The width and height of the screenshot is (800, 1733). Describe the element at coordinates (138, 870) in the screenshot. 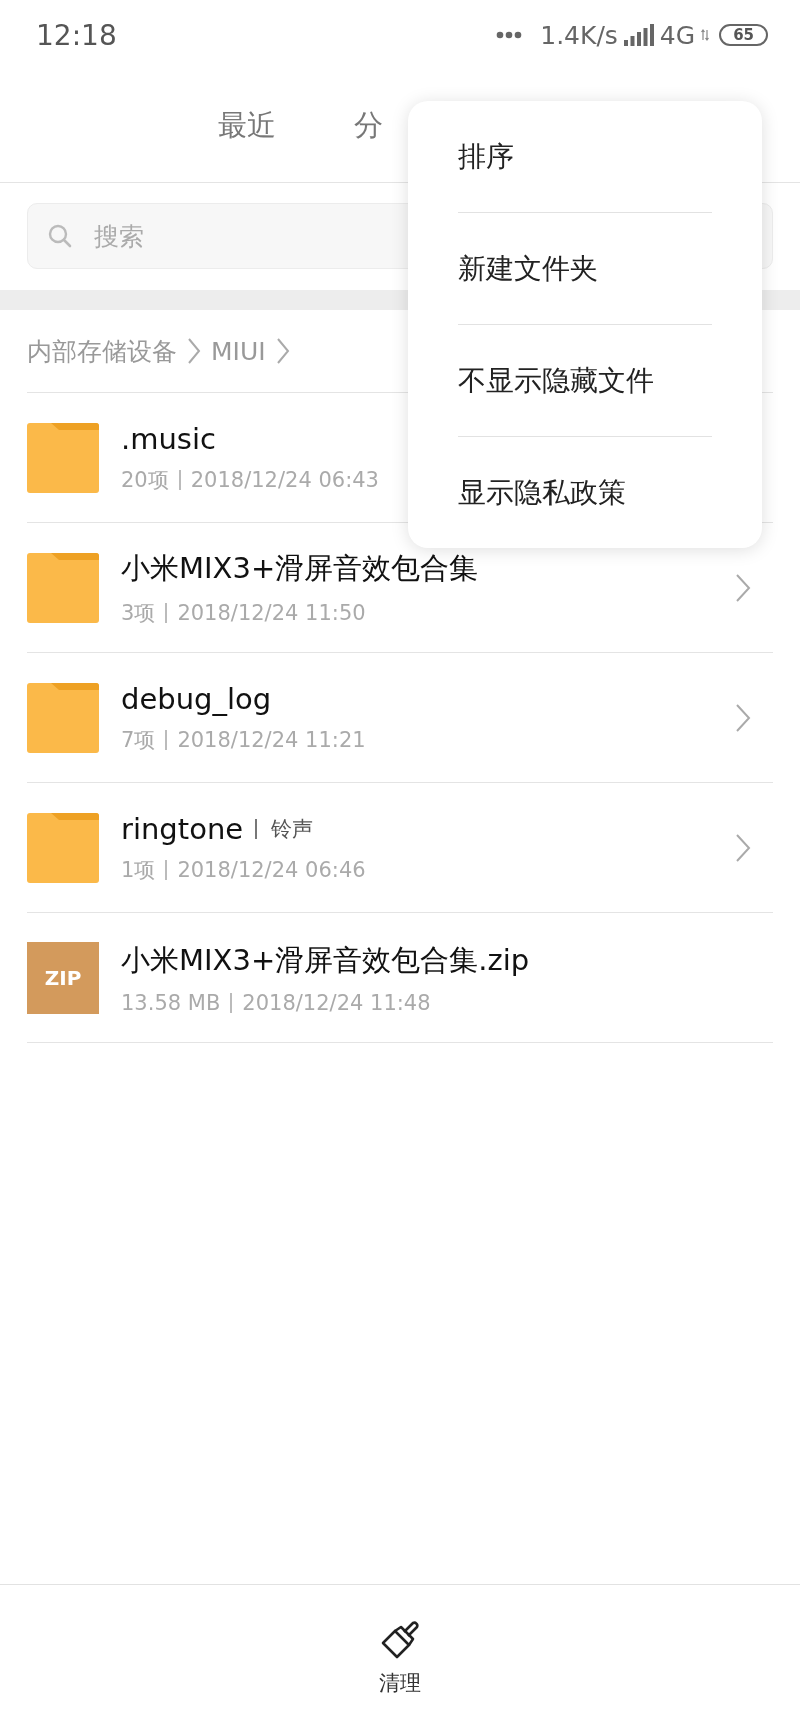

I see `file-size: 1项` at that location.